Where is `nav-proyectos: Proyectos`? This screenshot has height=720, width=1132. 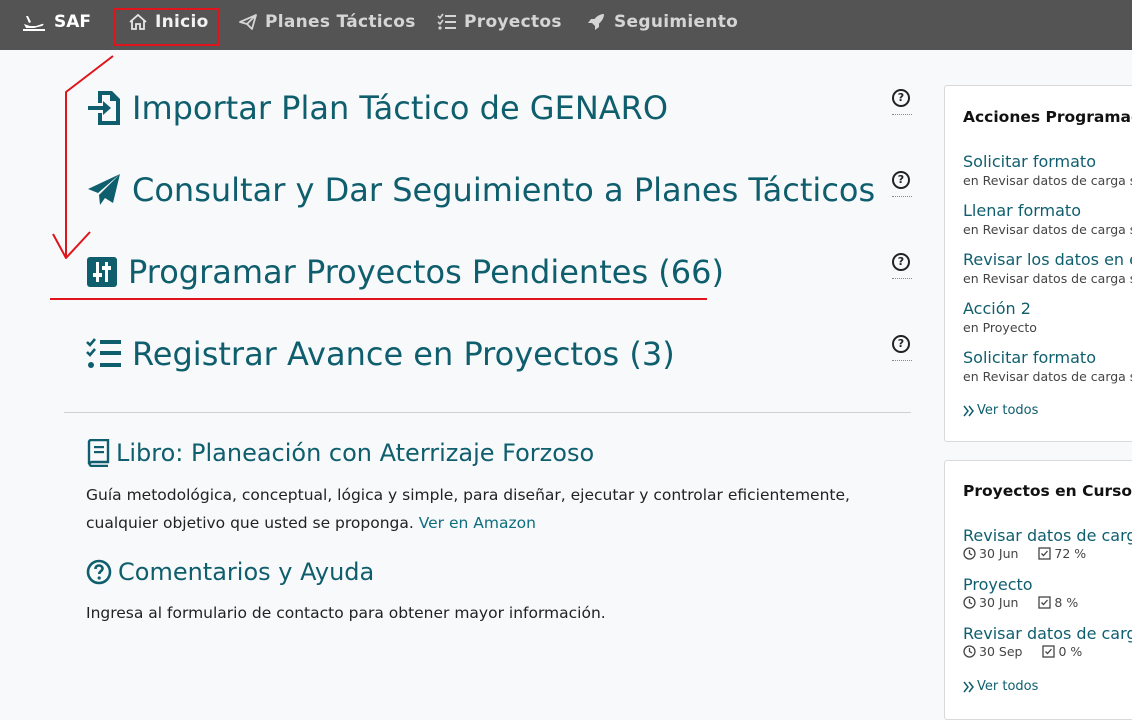 nav-proyectos: Proyectos is located at coordinates (499, 22).